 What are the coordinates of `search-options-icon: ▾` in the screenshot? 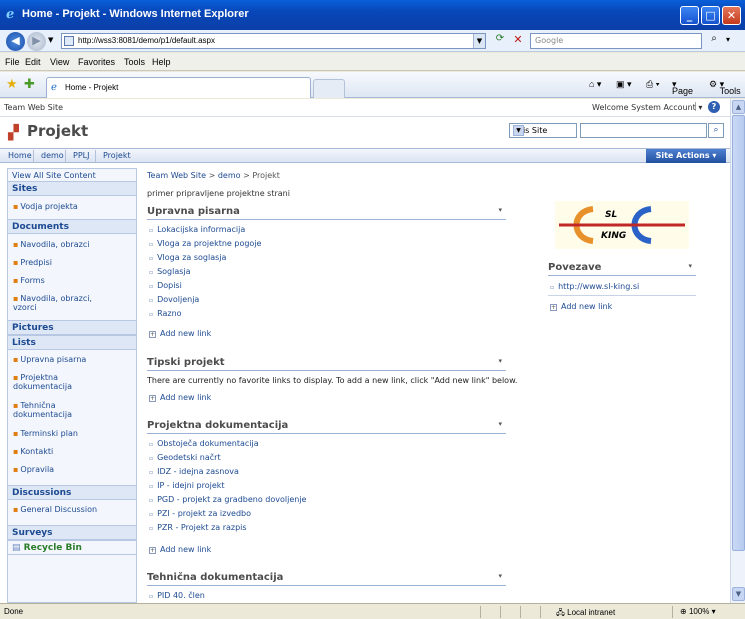 It's located at (728, 39).